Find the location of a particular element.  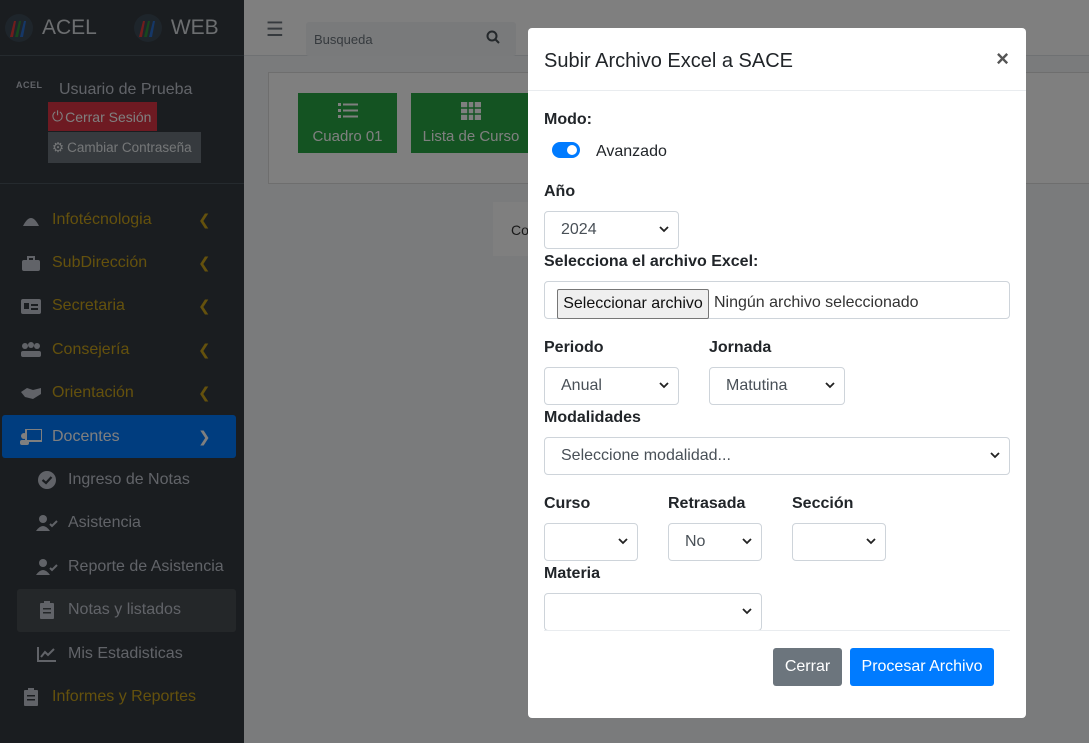

cancel-button: Cerrar is located at coordinates (807, 667).